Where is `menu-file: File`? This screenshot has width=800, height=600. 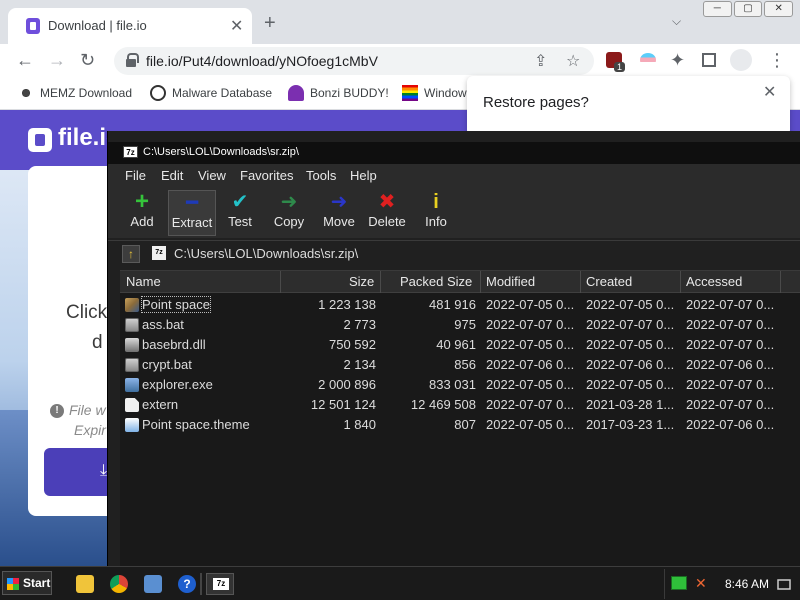
menu-file: File is located at coordinates (135, 175).